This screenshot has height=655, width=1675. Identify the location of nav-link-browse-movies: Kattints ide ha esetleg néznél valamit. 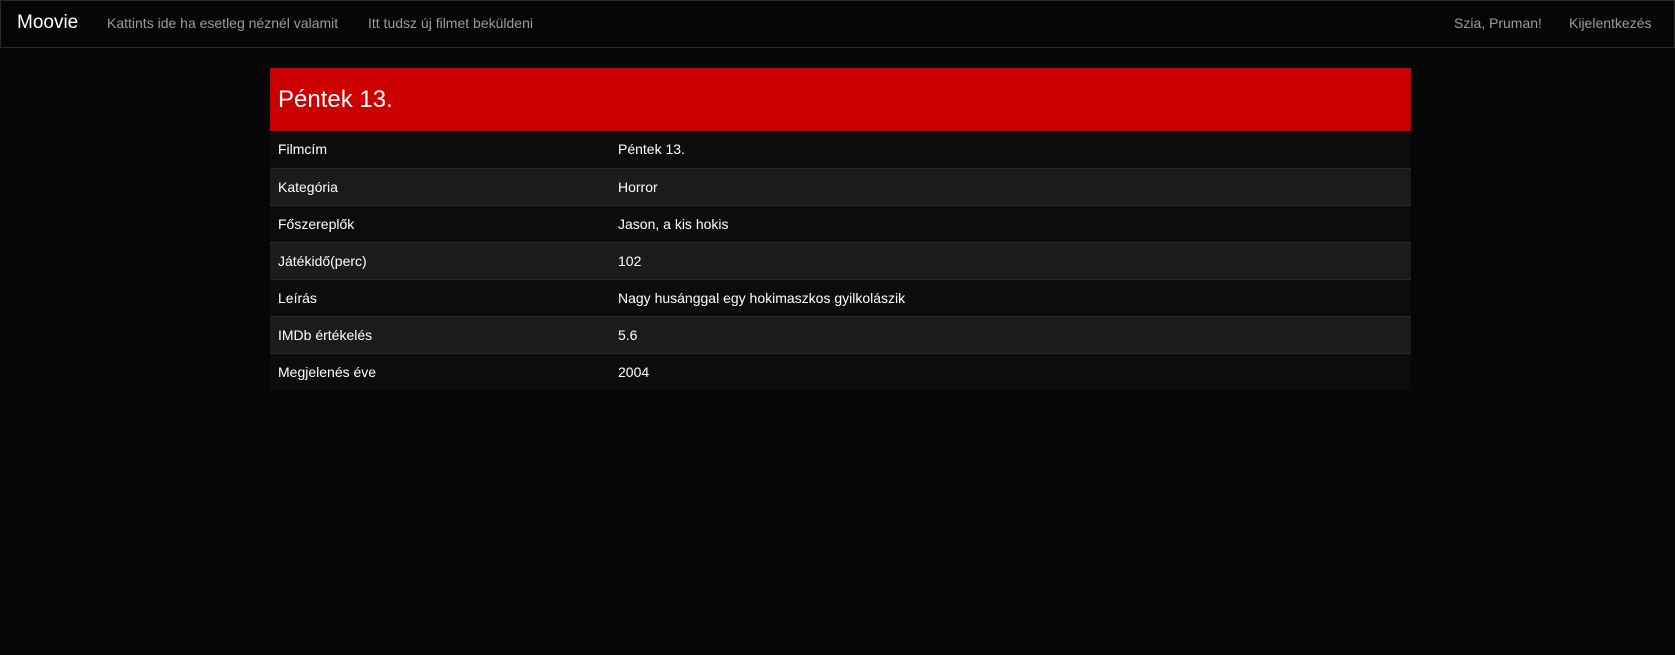
(222, 23).